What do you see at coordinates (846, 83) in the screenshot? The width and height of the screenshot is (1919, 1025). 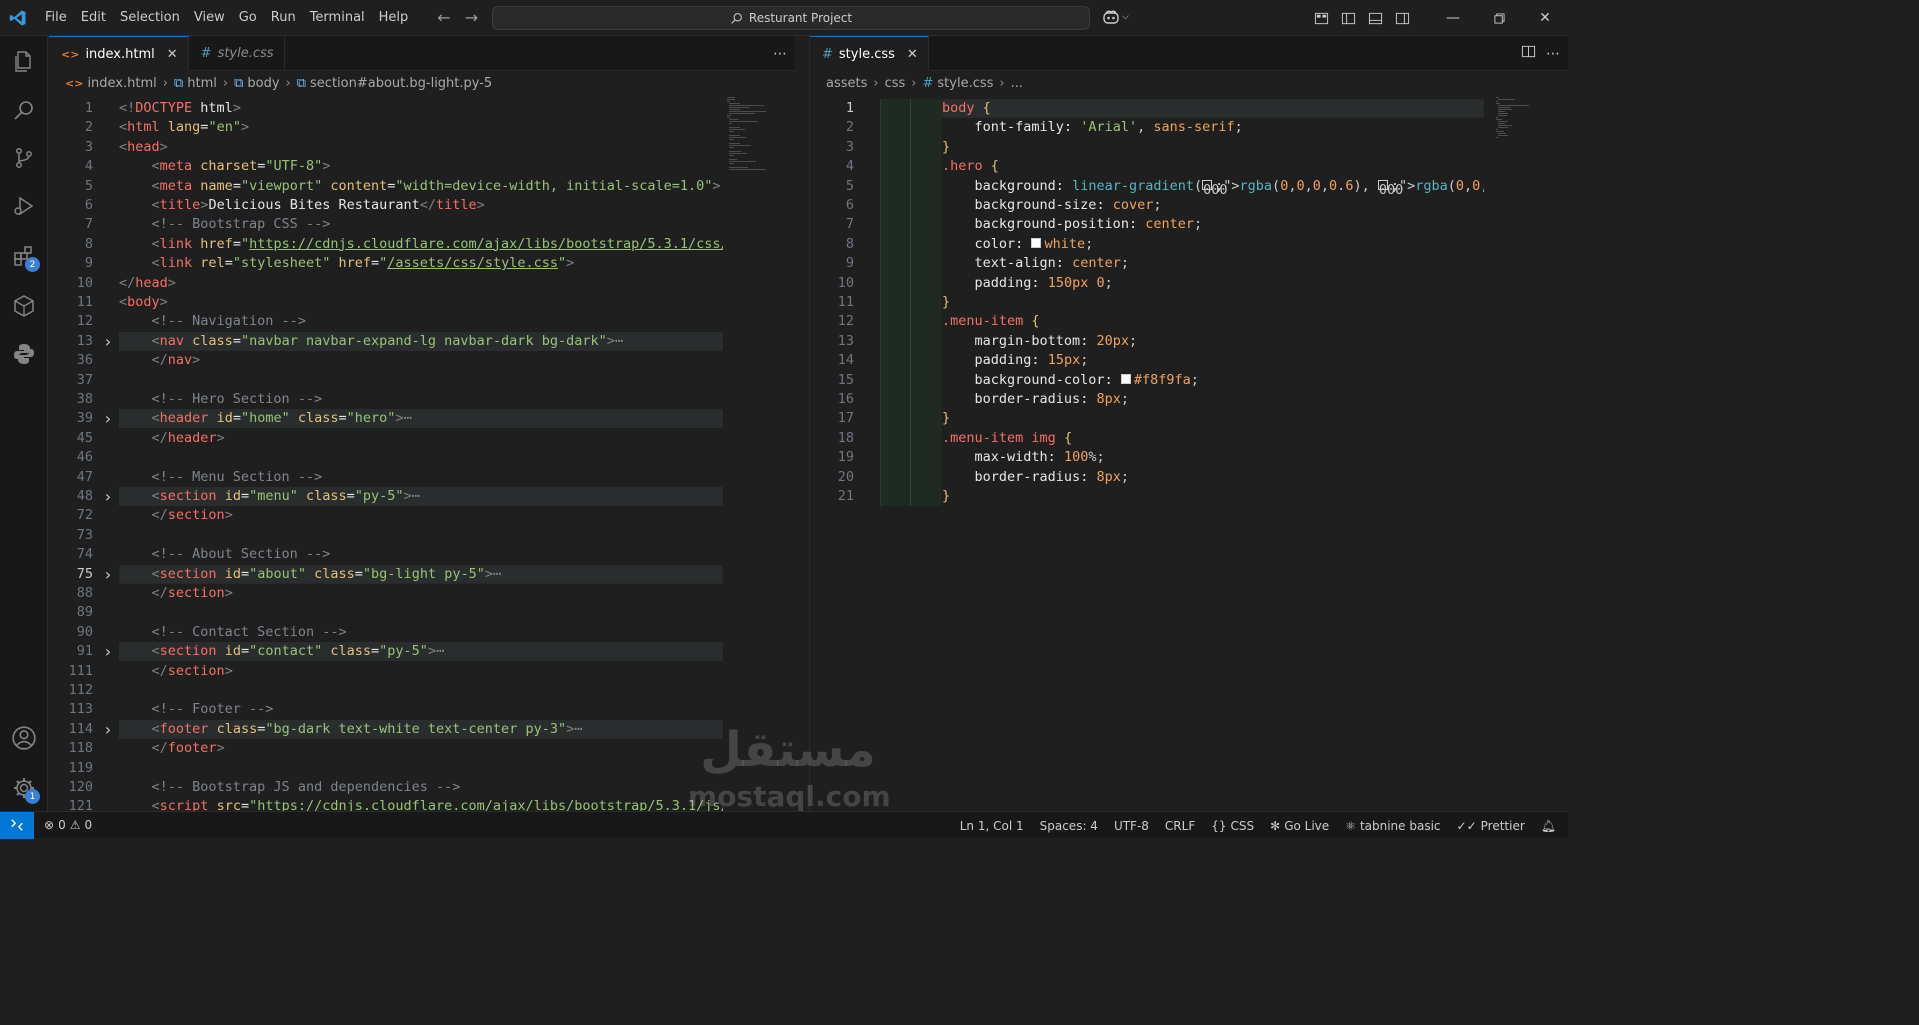 I see `breadcrumb-item: assets` at bounding box center [846, 83].